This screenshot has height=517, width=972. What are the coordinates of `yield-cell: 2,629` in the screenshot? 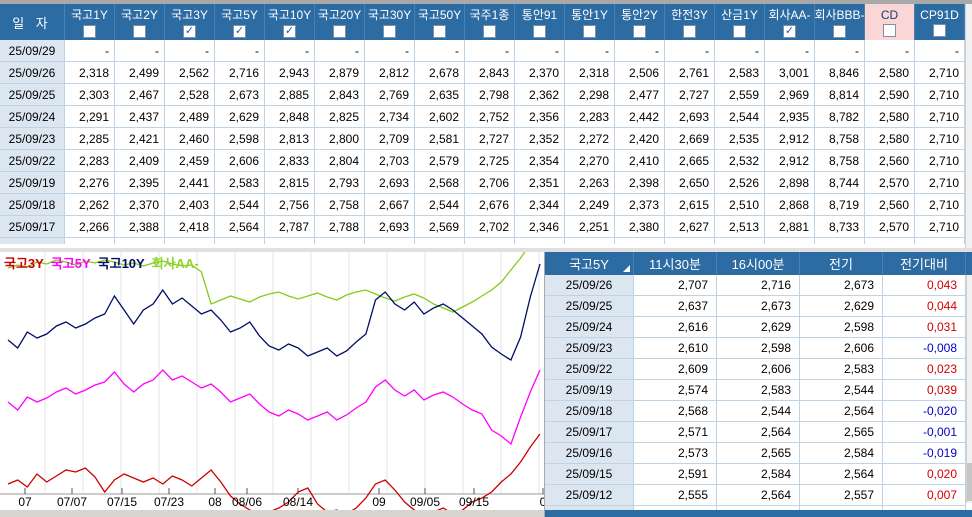 It's located at (240, 117).